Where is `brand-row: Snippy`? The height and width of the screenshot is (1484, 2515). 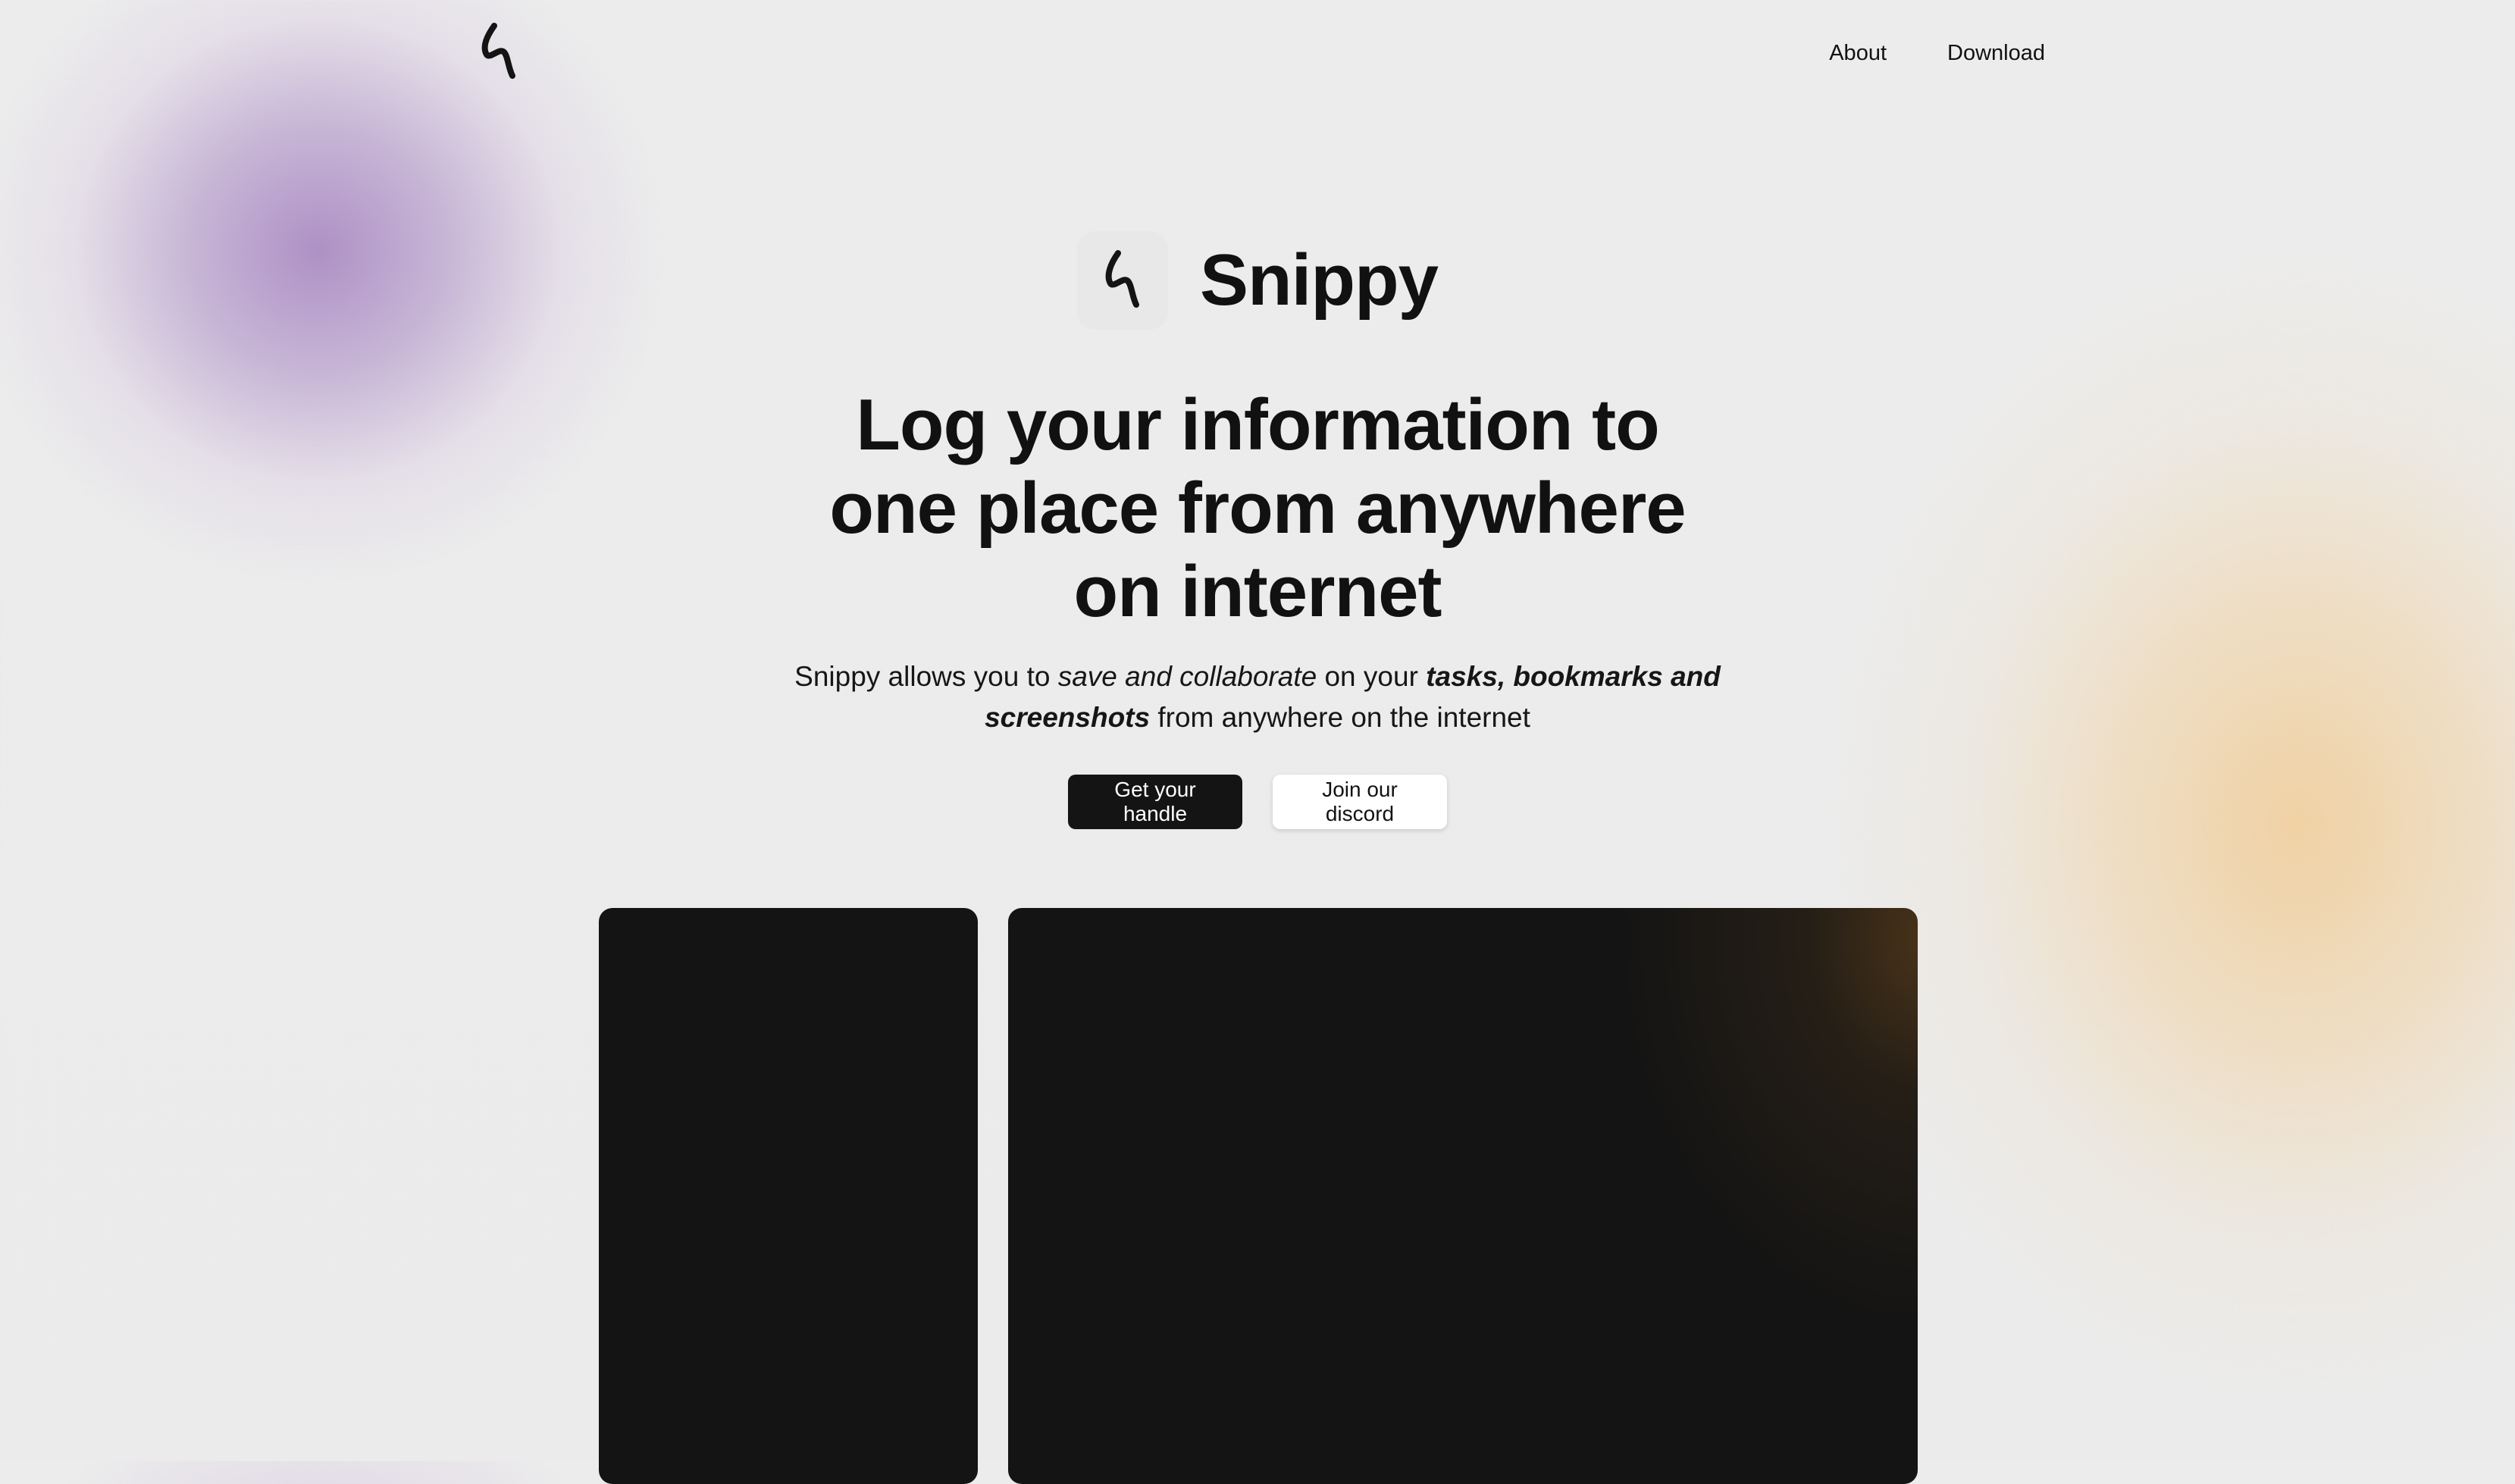
brand-row: Snippy is located at coordinates (1257, 280).